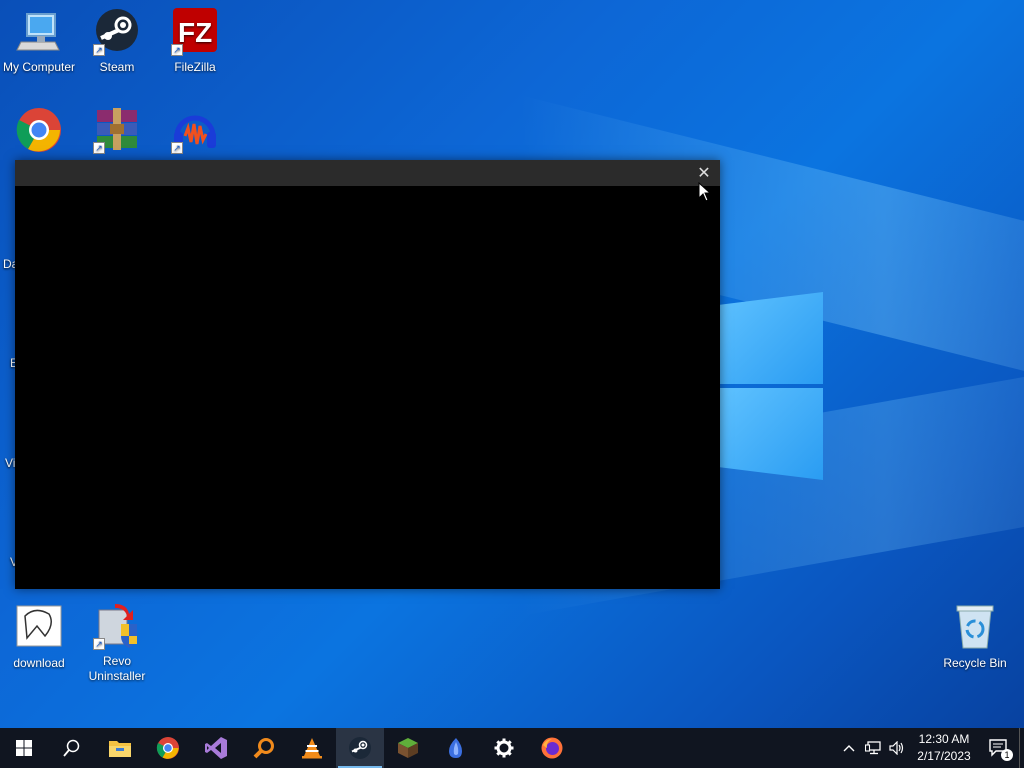 The height and width of the screenshot is (768, 1024). What do you see at coordinates (1021, 748) in the screenshot?
I see `show-desktop-button` at bounding box center [1021, 748].